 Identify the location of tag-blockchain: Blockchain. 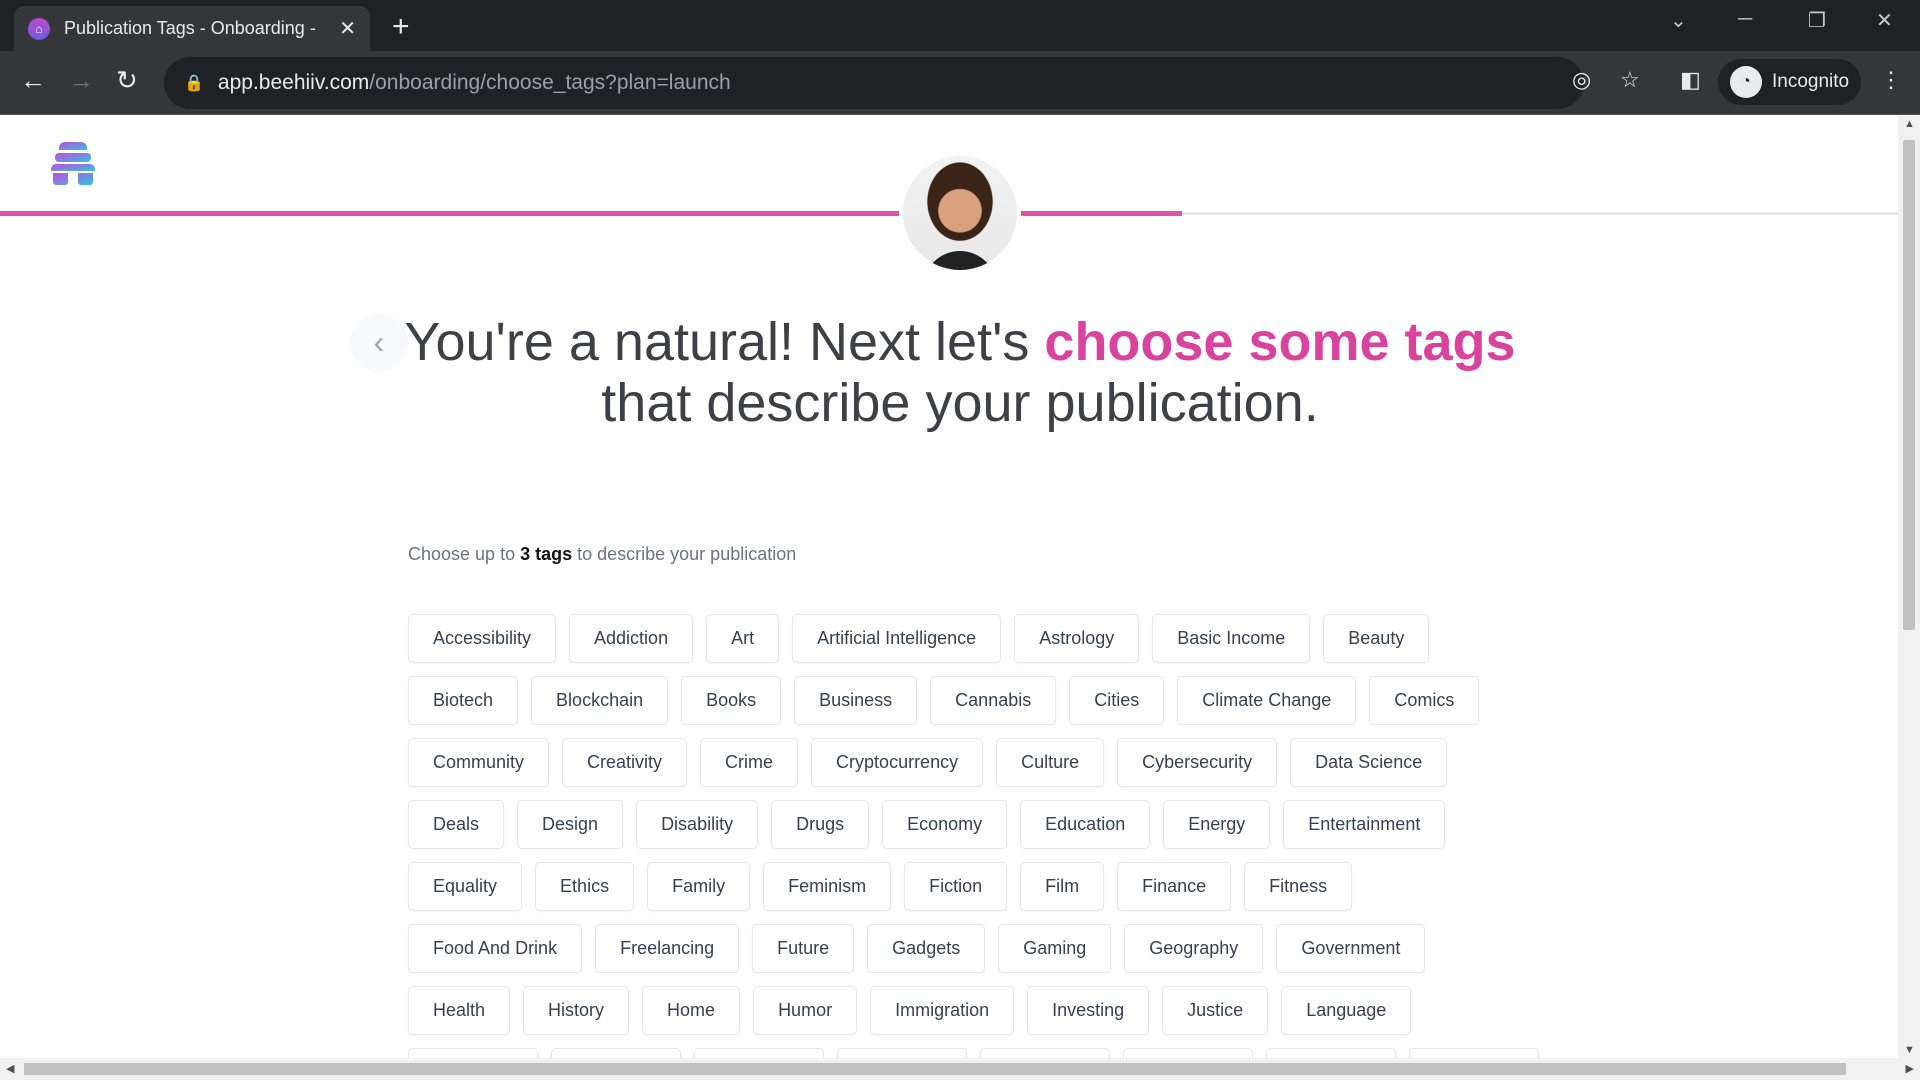
(600, 700).